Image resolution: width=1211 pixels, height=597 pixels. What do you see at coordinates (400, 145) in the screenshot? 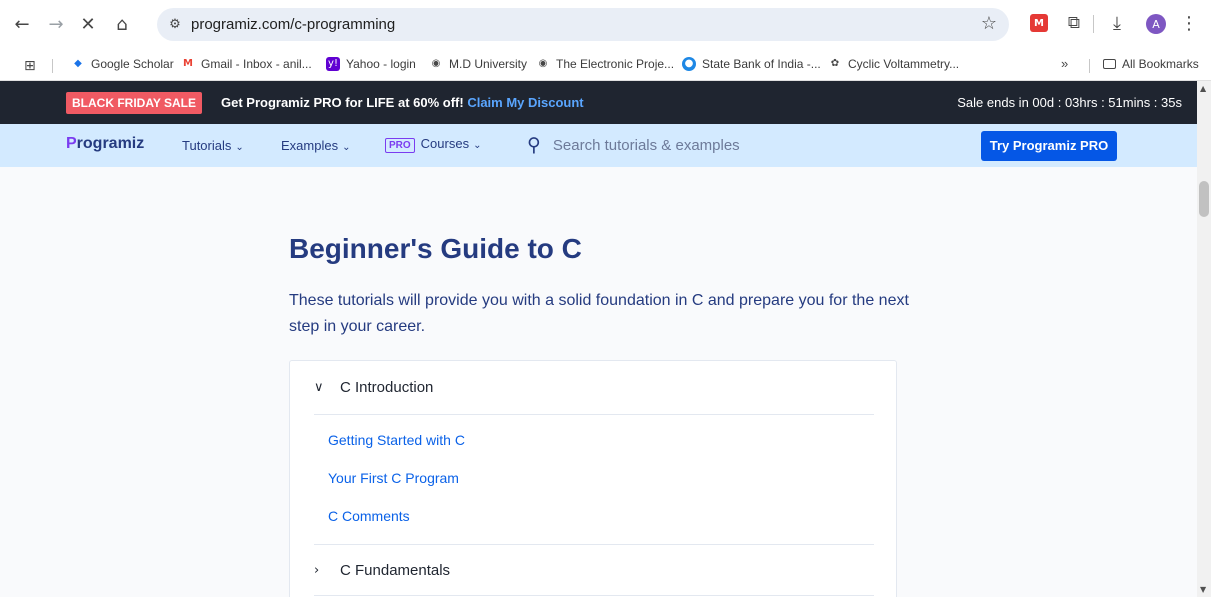
I see `pro-tag: PRO` at bounding box center [400, 145].